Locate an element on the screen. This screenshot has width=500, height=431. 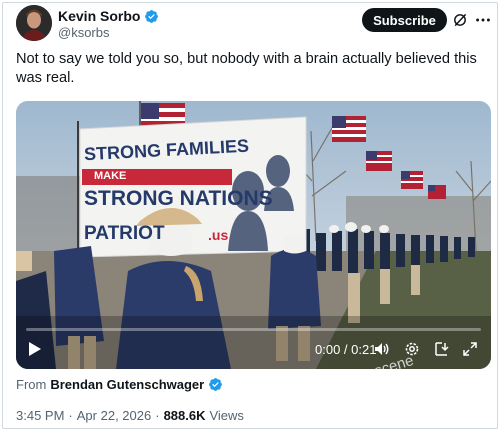
avatar is located at coordinates (34, 23).